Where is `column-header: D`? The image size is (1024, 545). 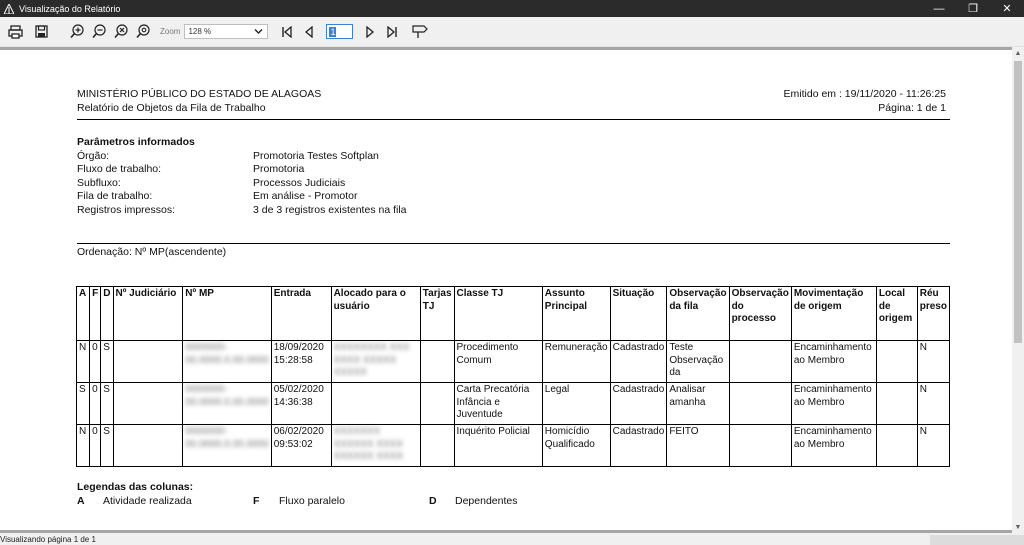
column-header: D is located at coordinates (107, 313).